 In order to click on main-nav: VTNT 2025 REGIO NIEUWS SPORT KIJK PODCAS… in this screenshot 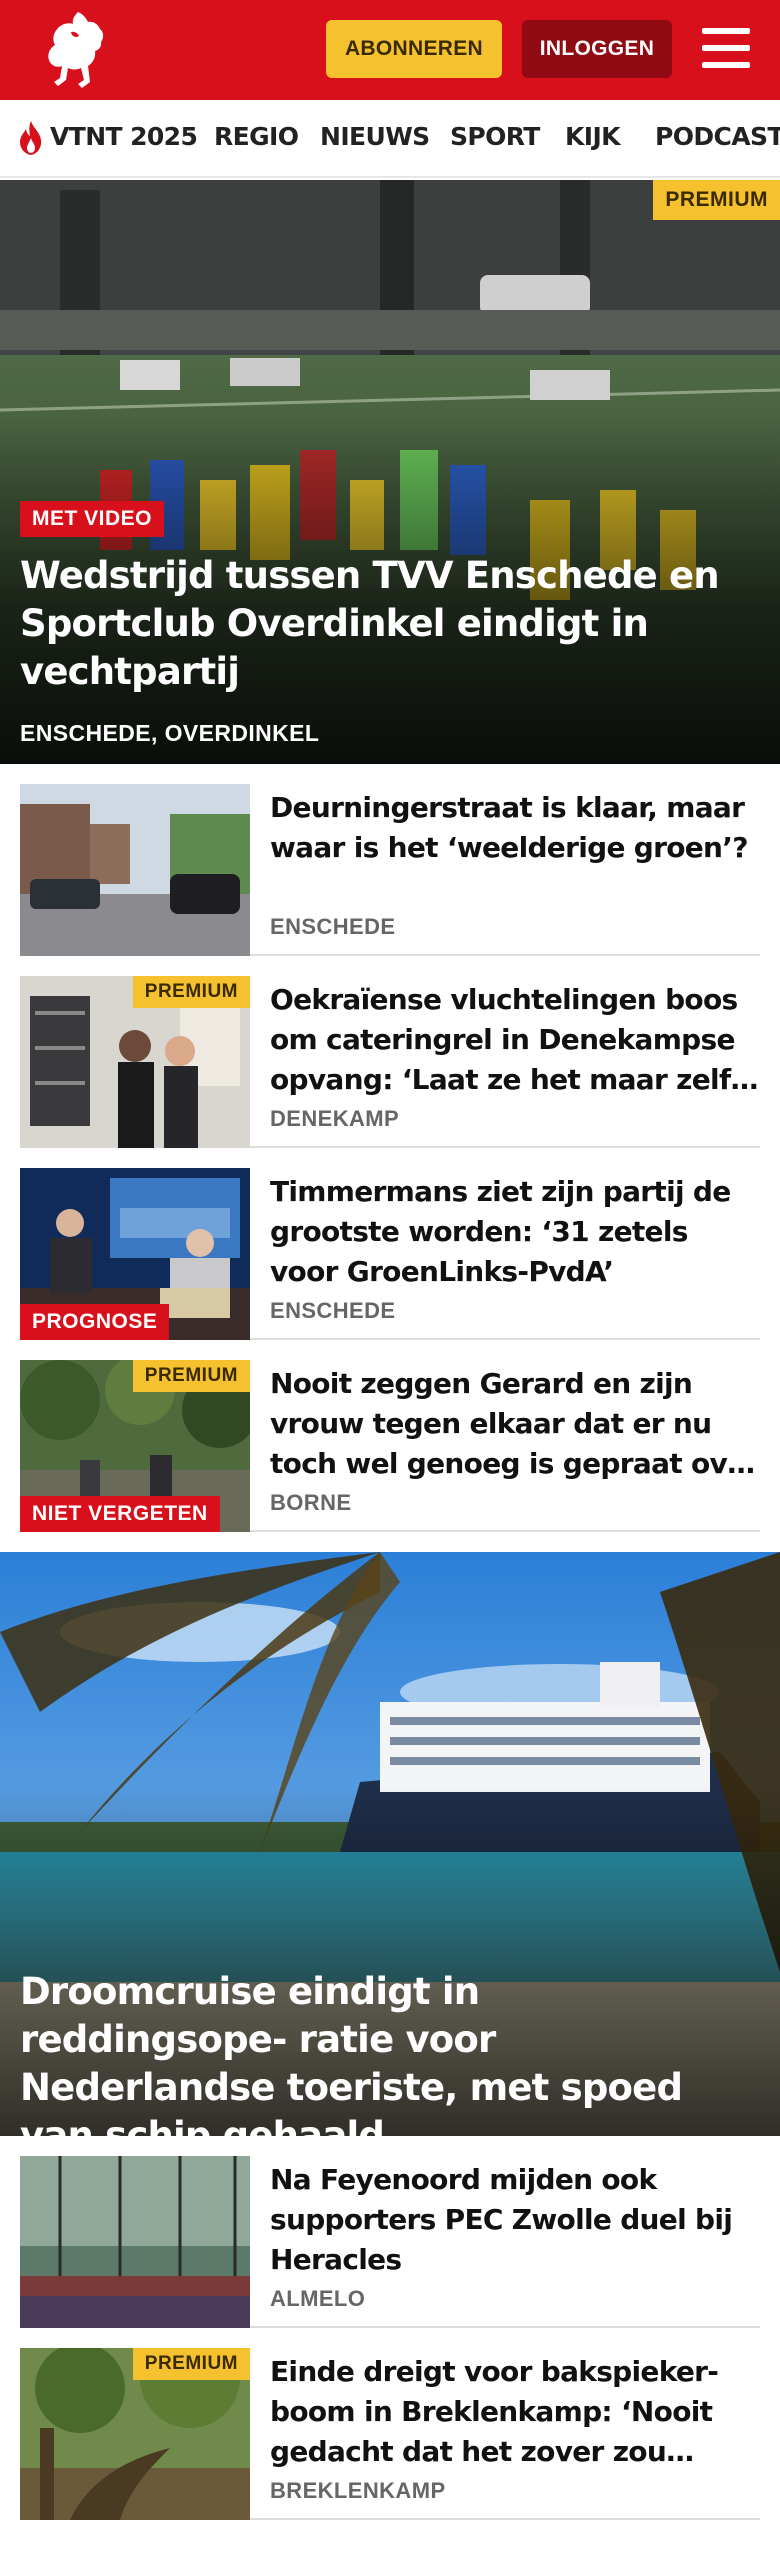, I will do `click(390, 139)`.